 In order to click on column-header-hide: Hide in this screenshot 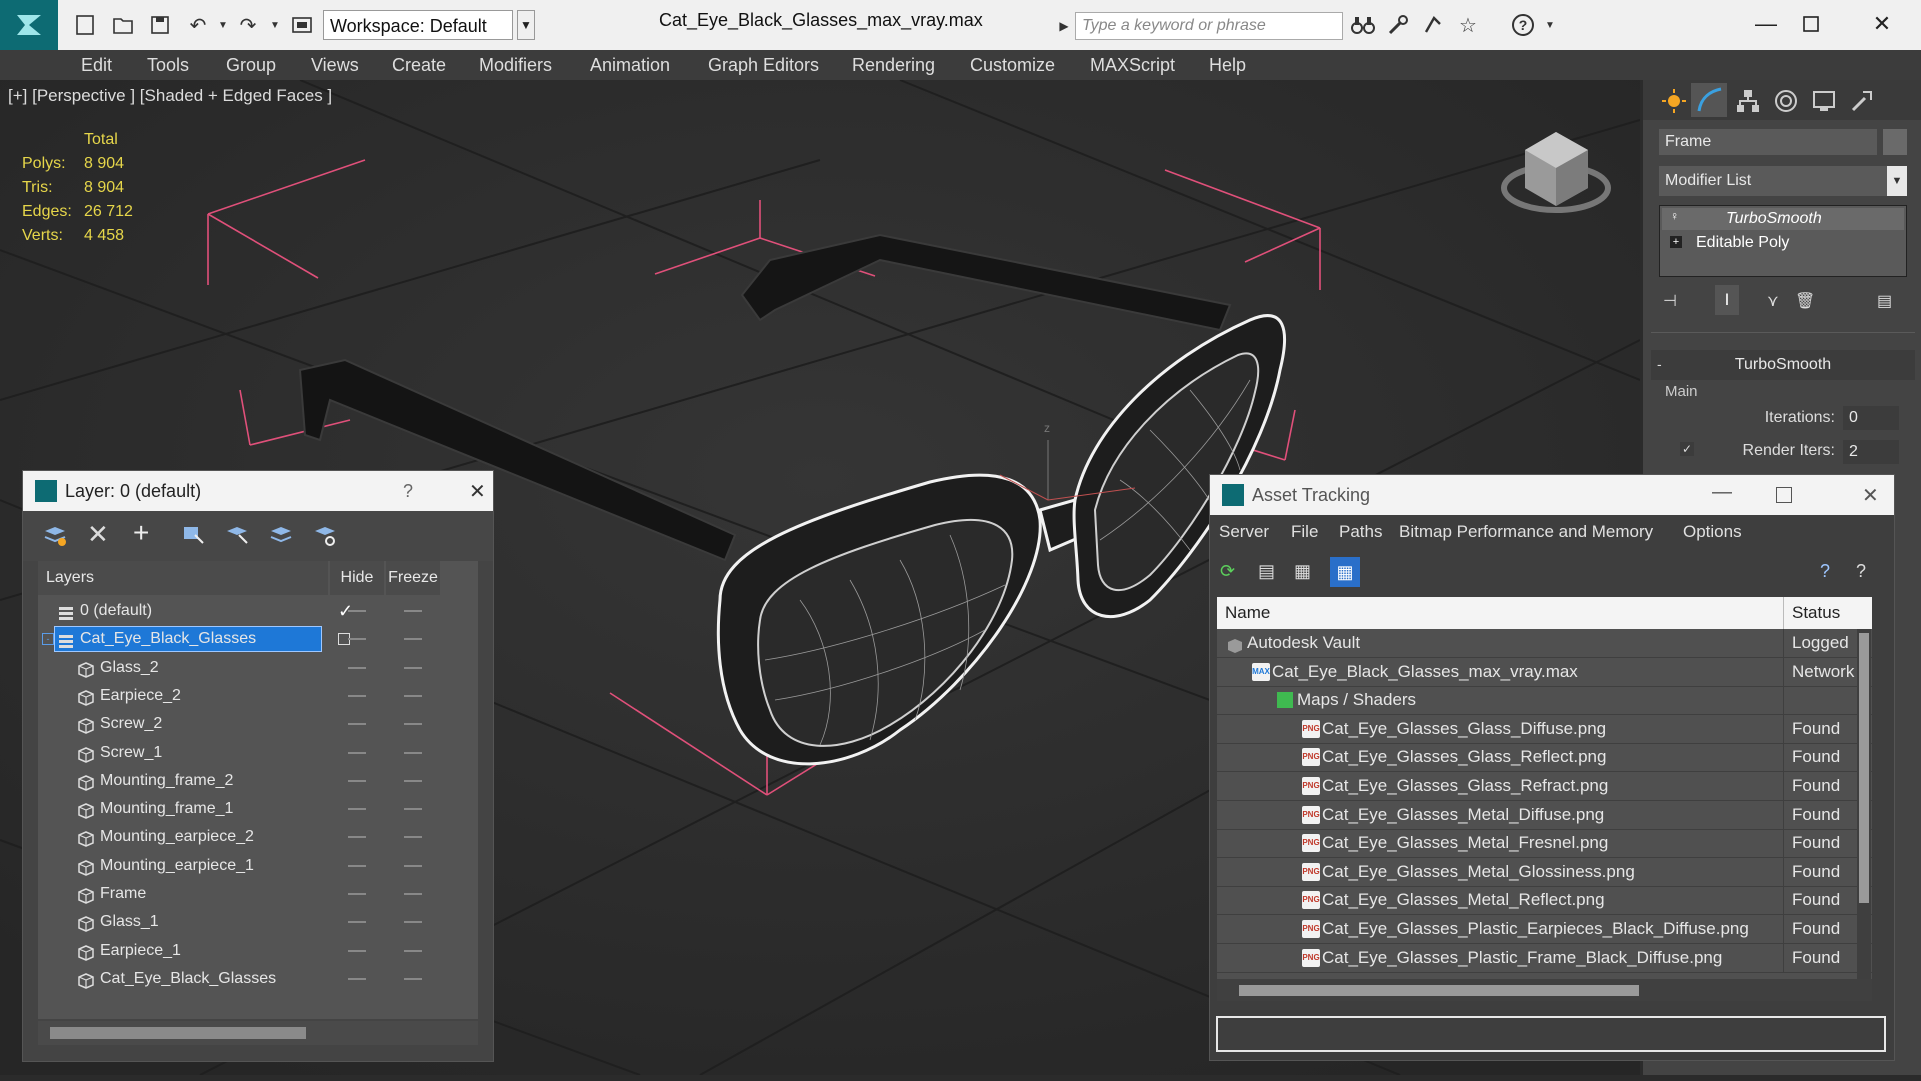, I will do `click(357, 578)`.